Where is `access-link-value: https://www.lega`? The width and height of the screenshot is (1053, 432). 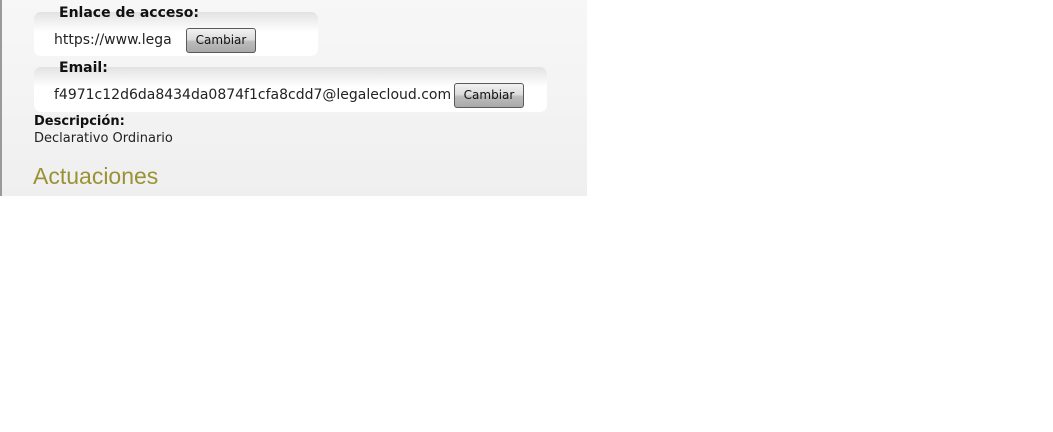 access-link-value: https://www.lega is located at coordinates (113, 40).